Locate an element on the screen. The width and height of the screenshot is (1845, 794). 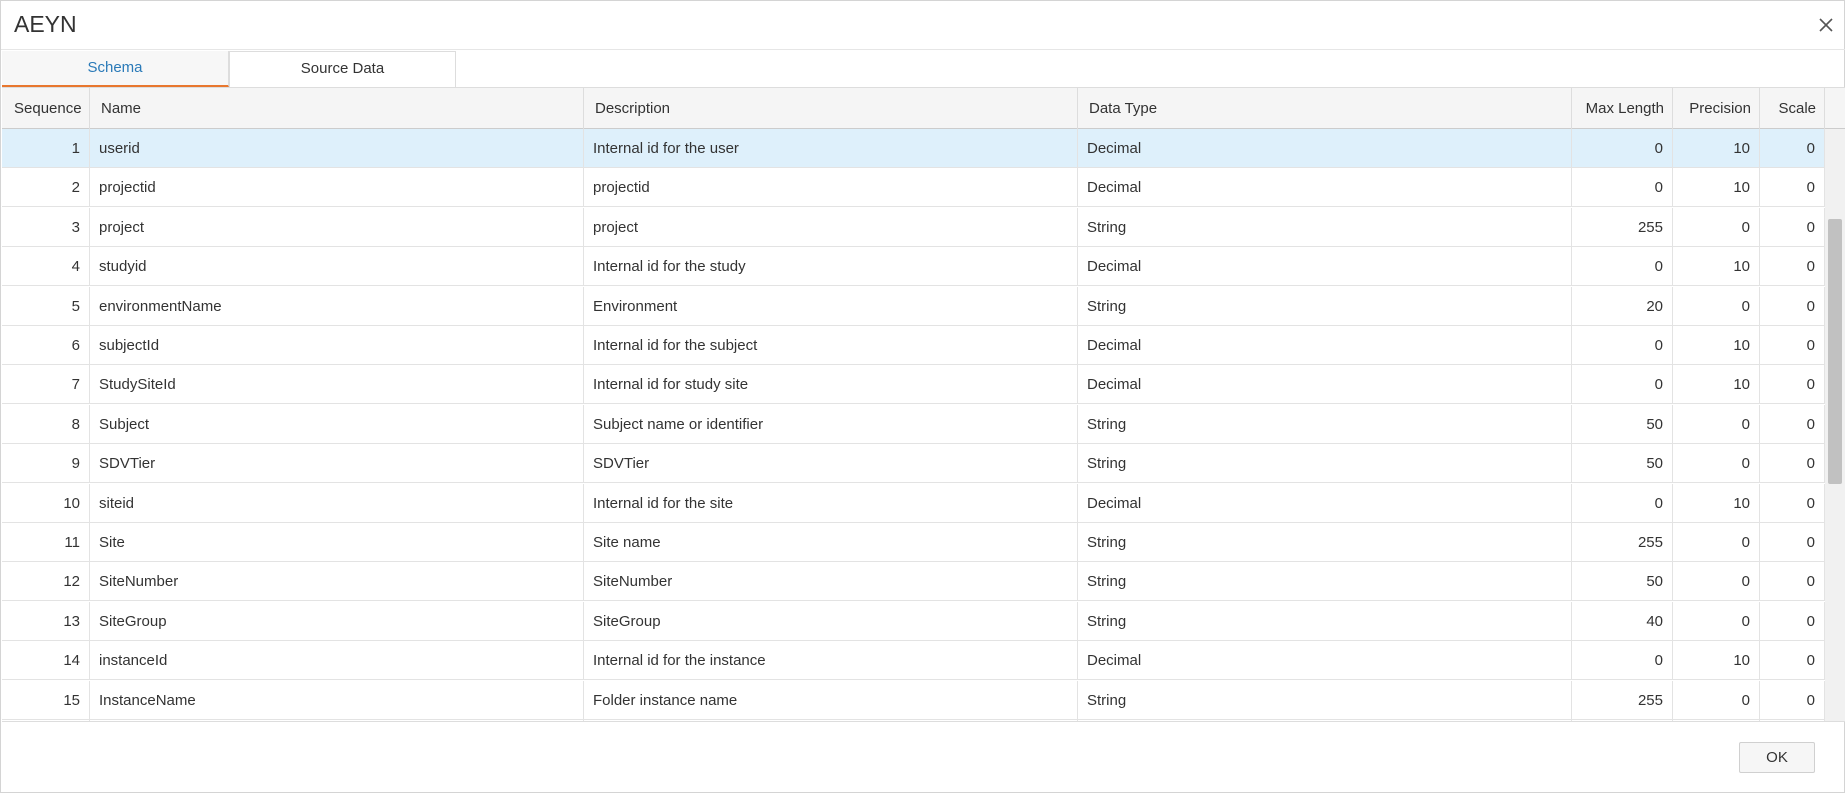
column-header-sequence: Sequence is located at coordinates (46, 108).